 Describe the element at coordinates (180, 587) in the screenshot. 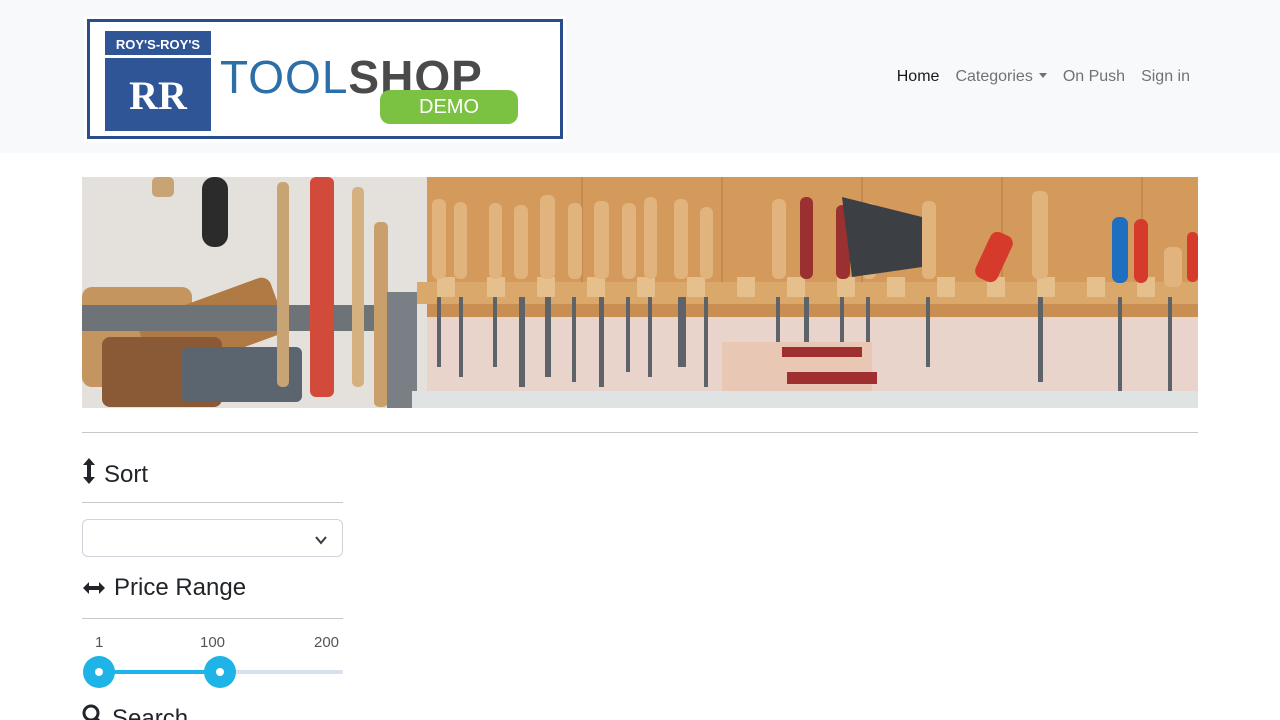

I see `price-range-title: Price Range` at that location.